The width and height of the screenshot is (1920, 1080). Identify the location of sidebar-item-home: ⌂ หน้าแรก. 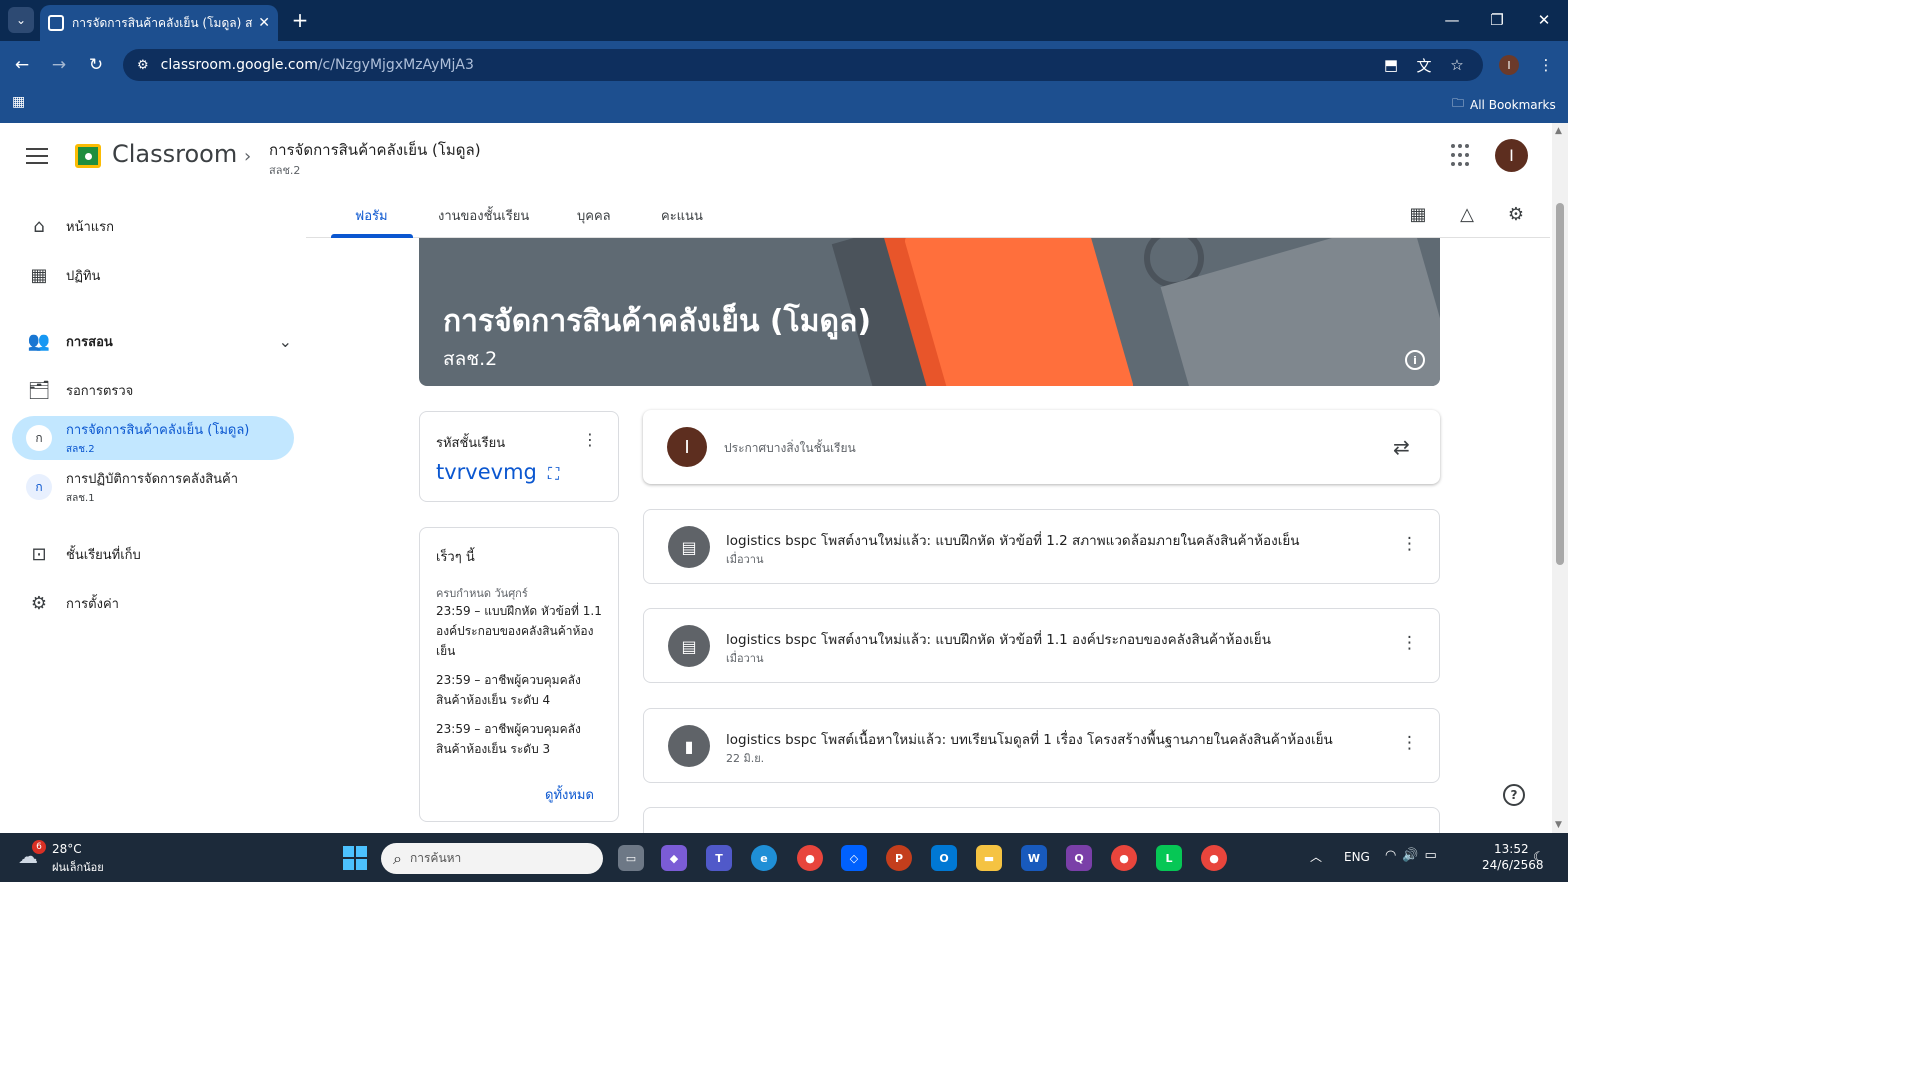
(153, 226).